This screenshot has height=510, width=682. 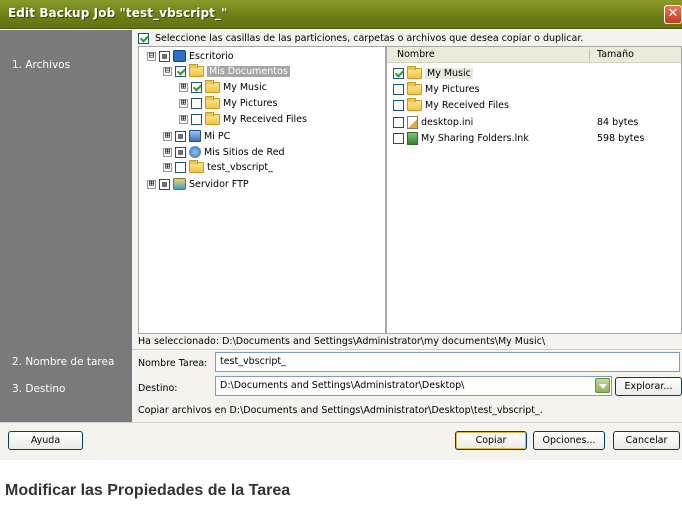 I want to click on tree-node-label: My Received Files, so click(x=265, y=119).